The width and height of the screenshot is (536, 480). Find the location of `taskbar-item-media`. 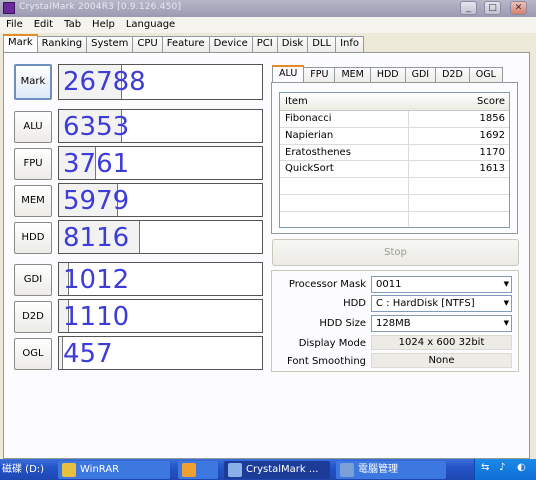

taskbar-item-media is located at coordinates (198, 470).